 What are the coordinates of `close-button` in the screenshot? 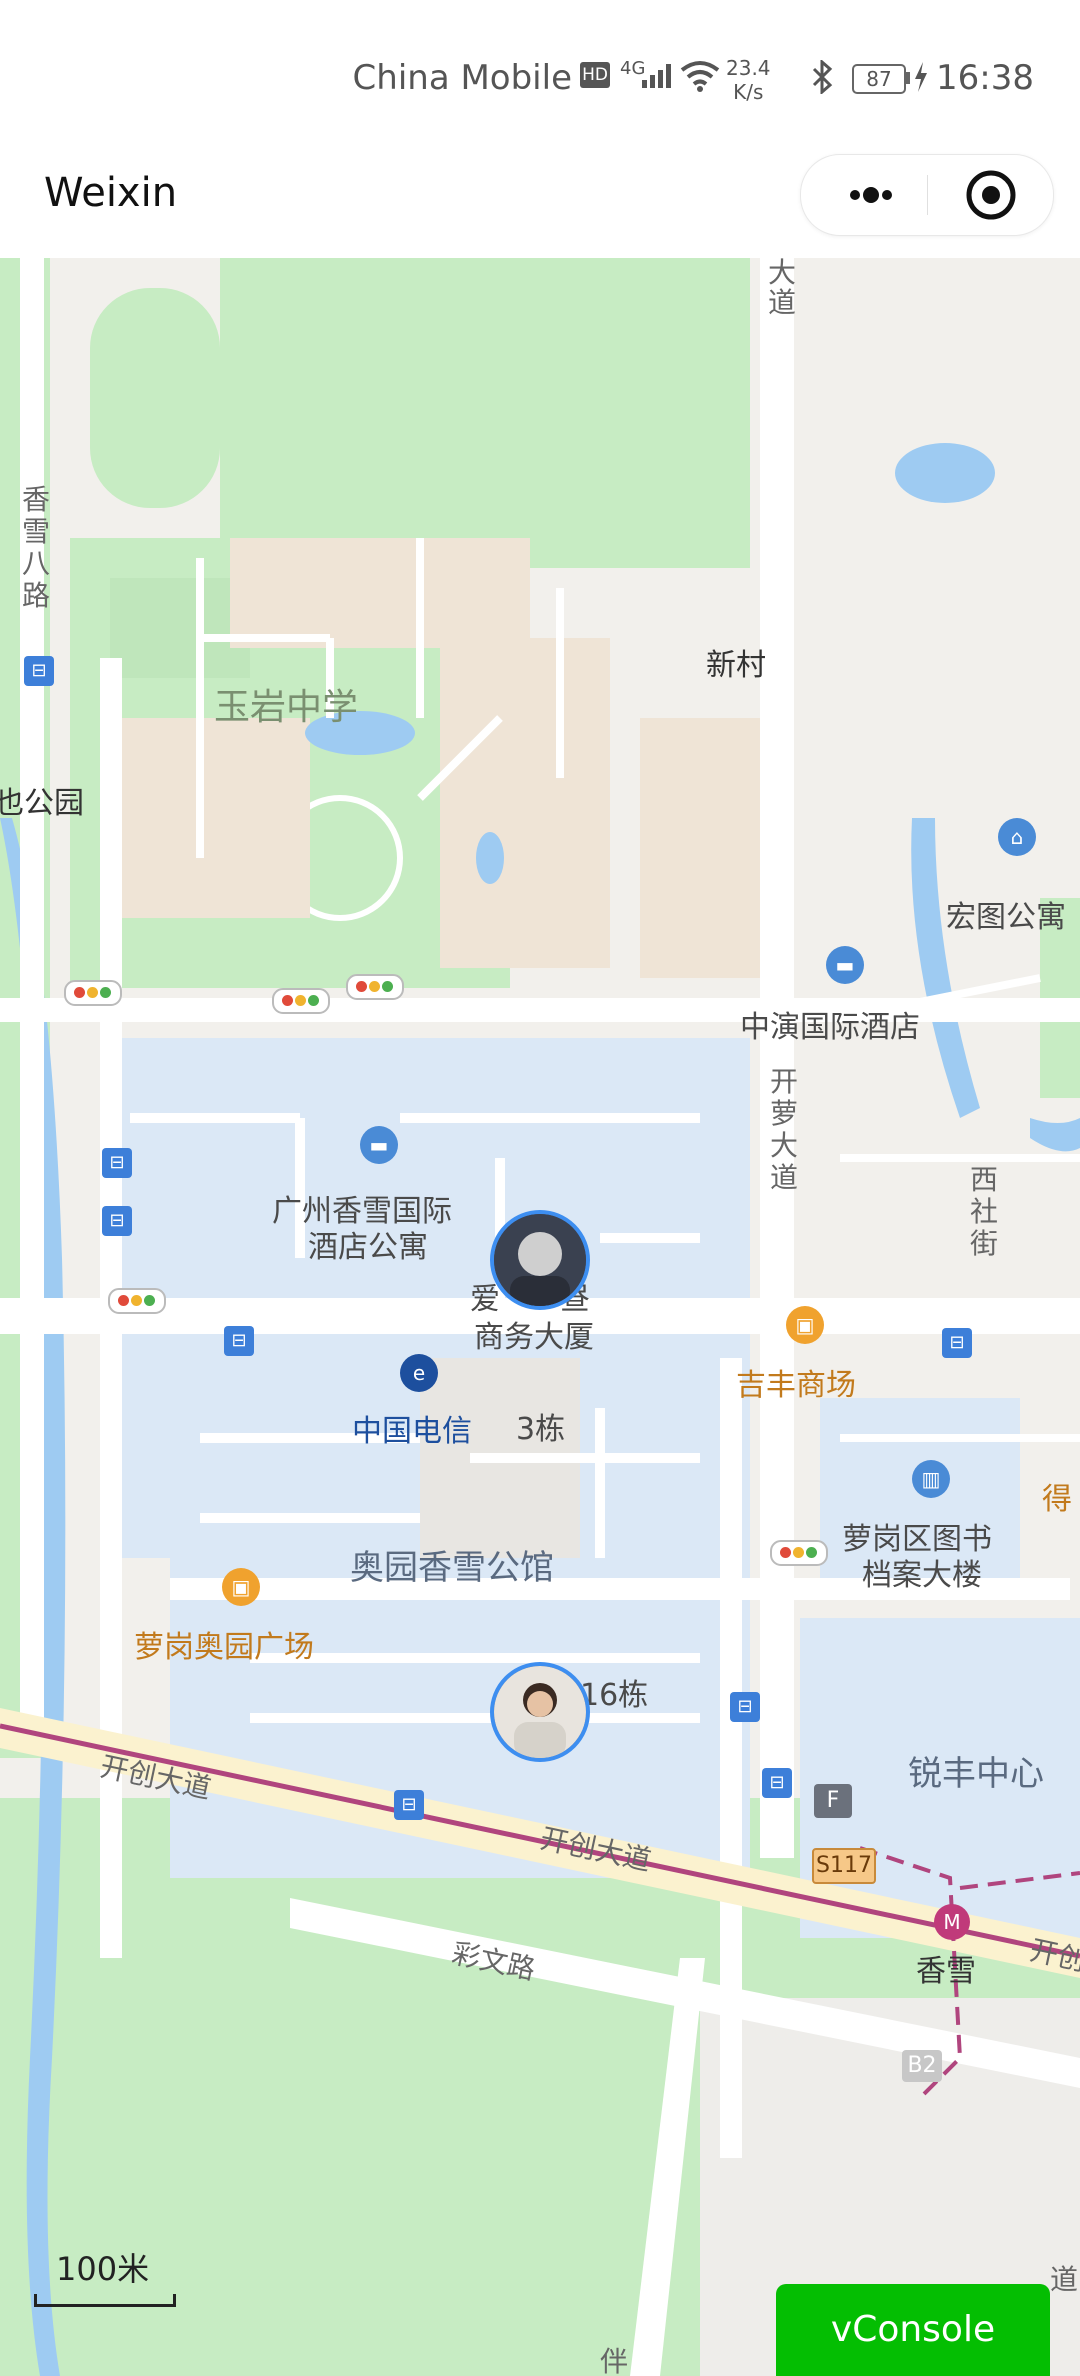 It's located at (991, 195).